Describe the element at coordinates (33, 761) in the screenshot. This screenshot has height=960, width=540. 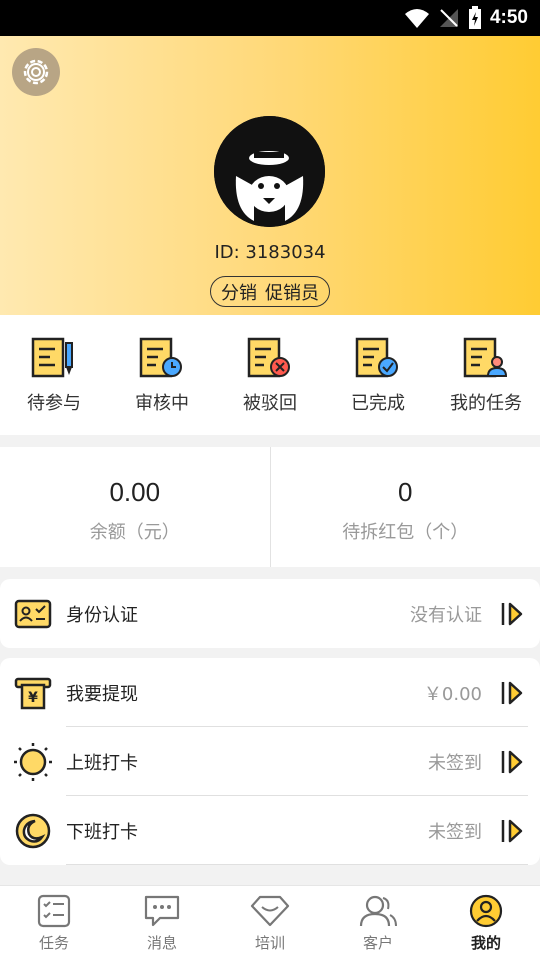
I see `sun-icon` at that location.